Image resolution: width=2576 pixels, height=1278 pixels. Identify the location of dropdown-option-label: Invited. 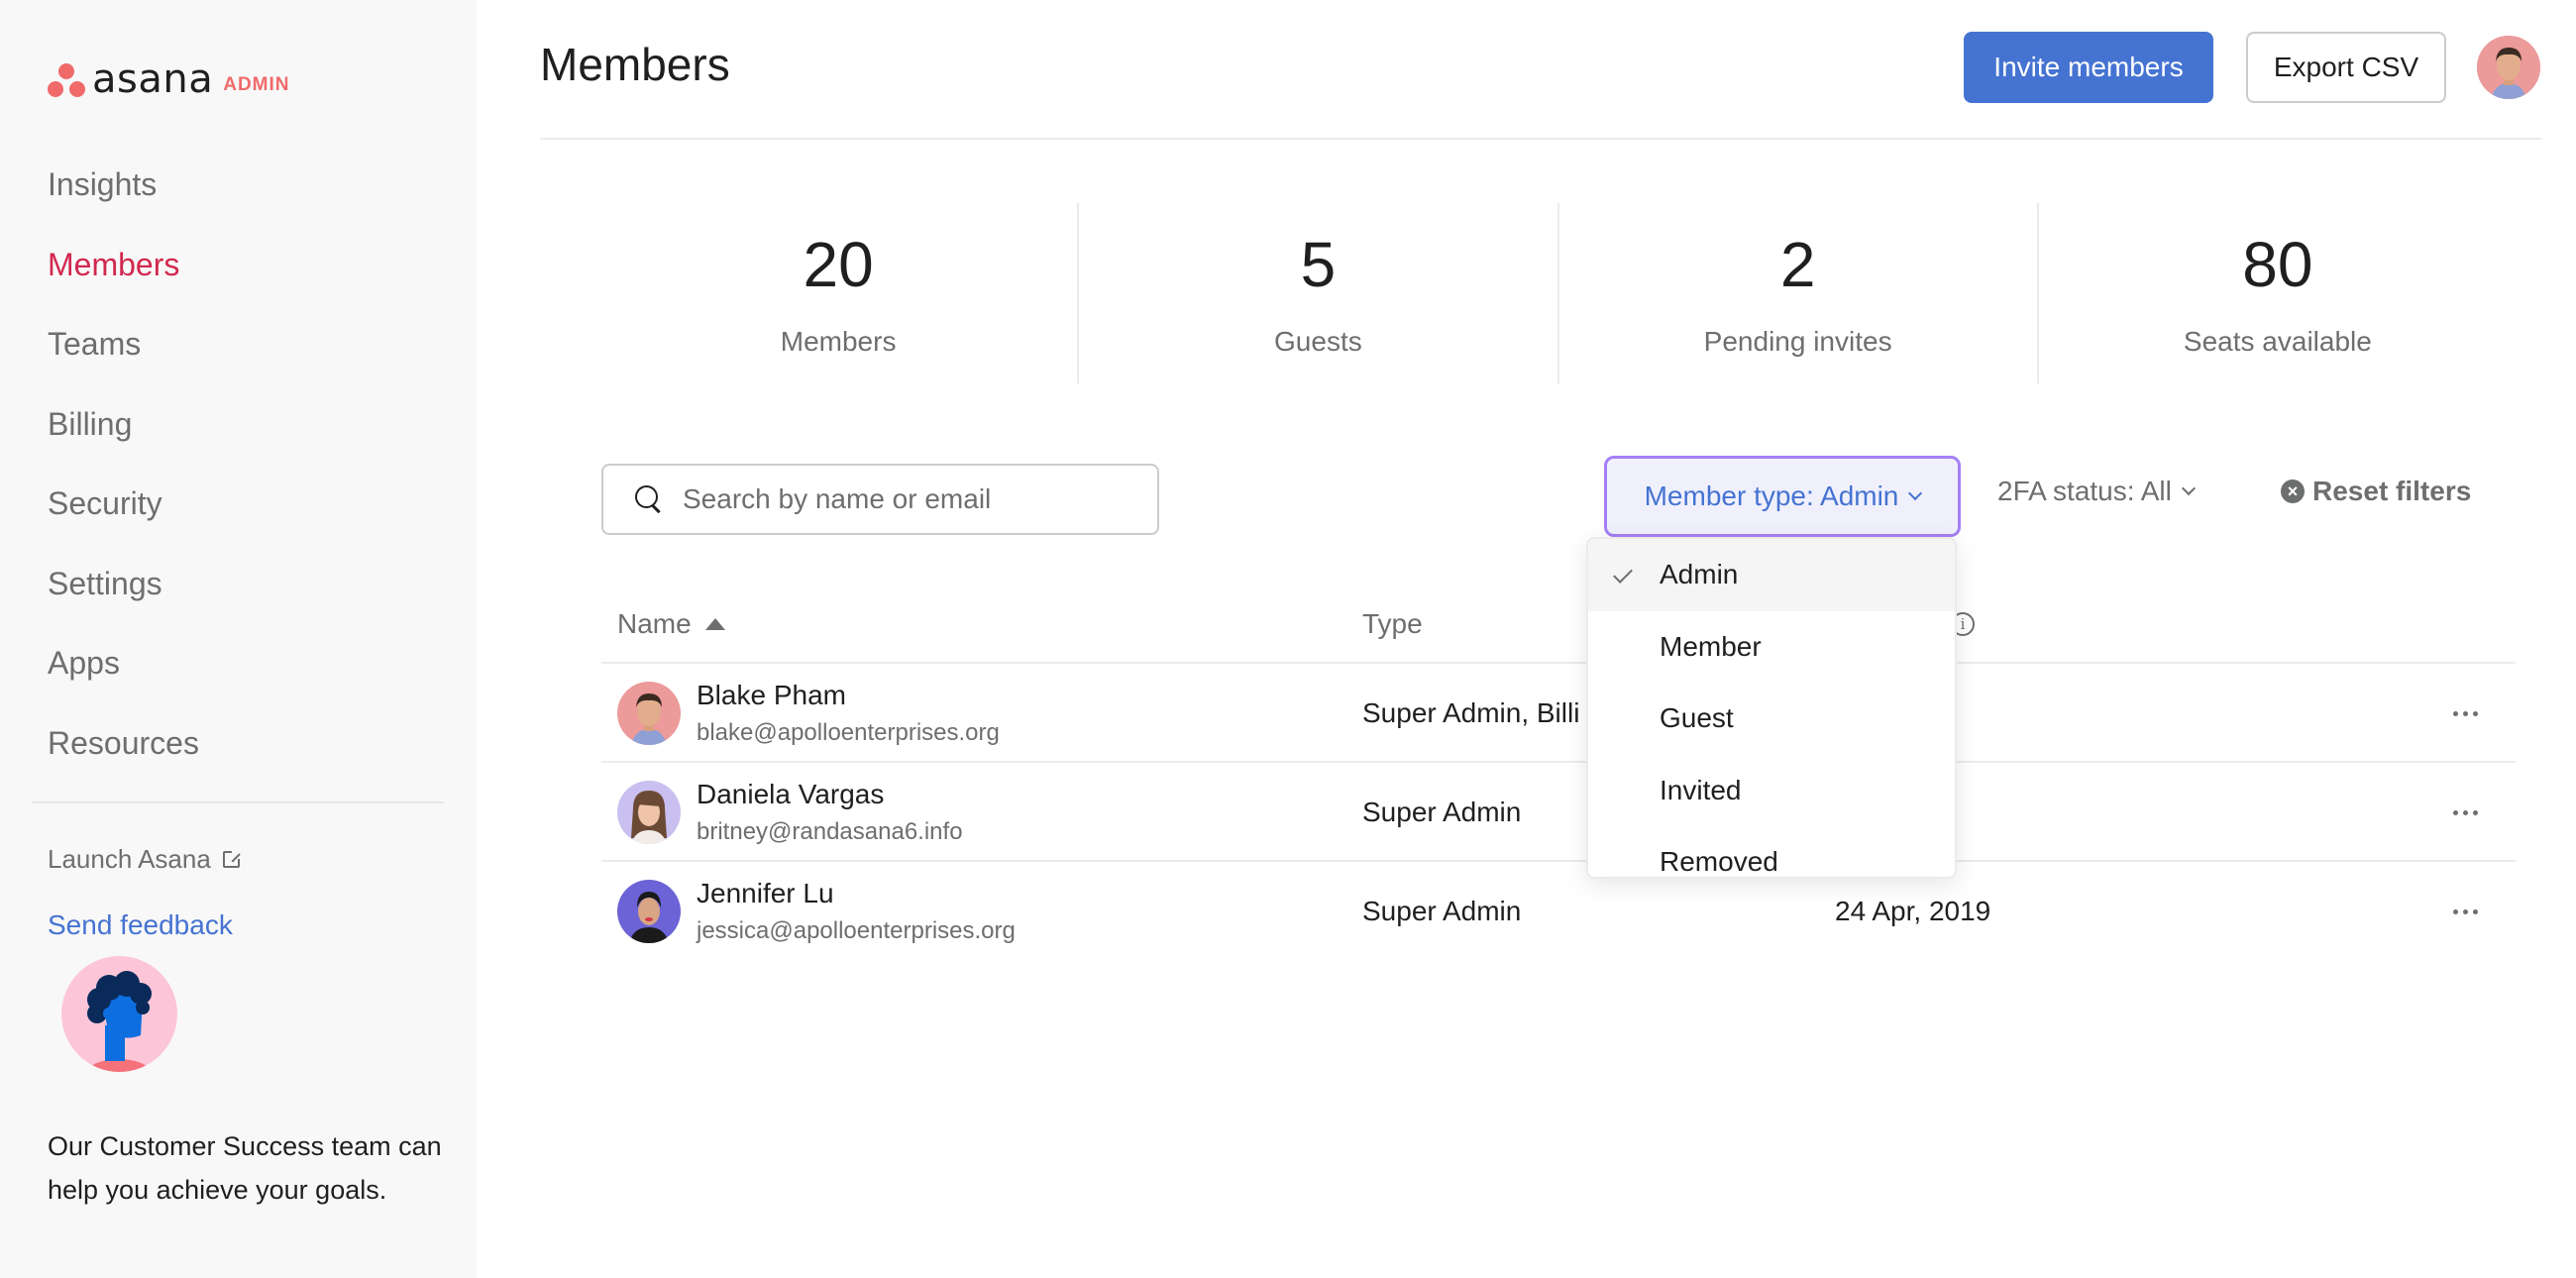
(1701, 789).